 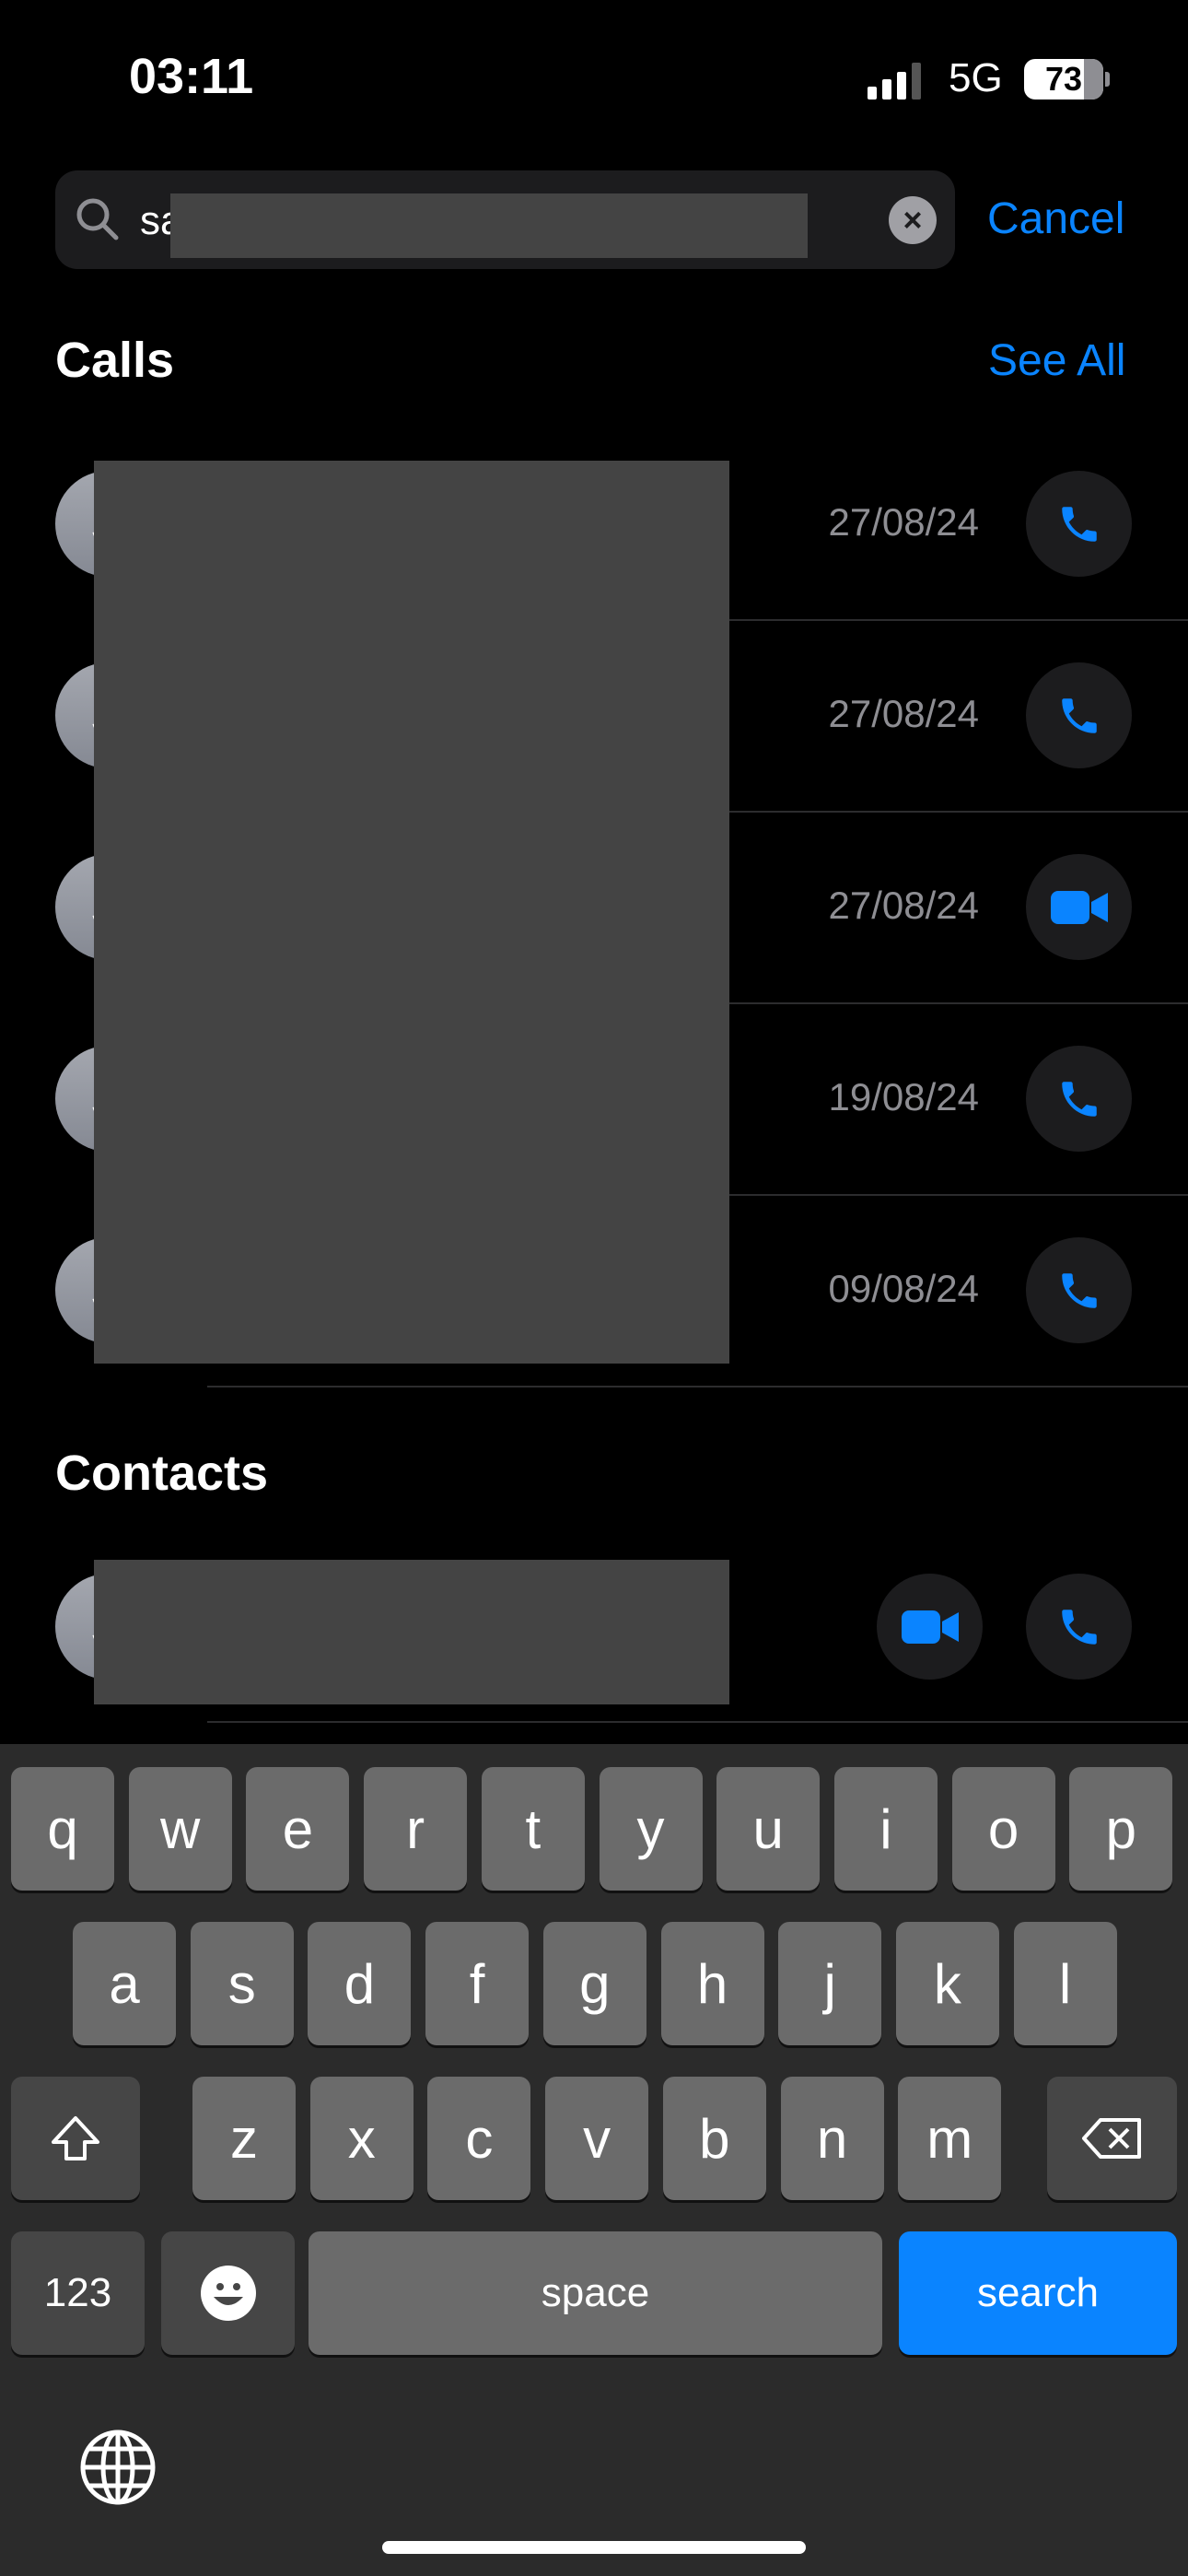 I want to click on battery-nub, so click(x=1107, y=79).